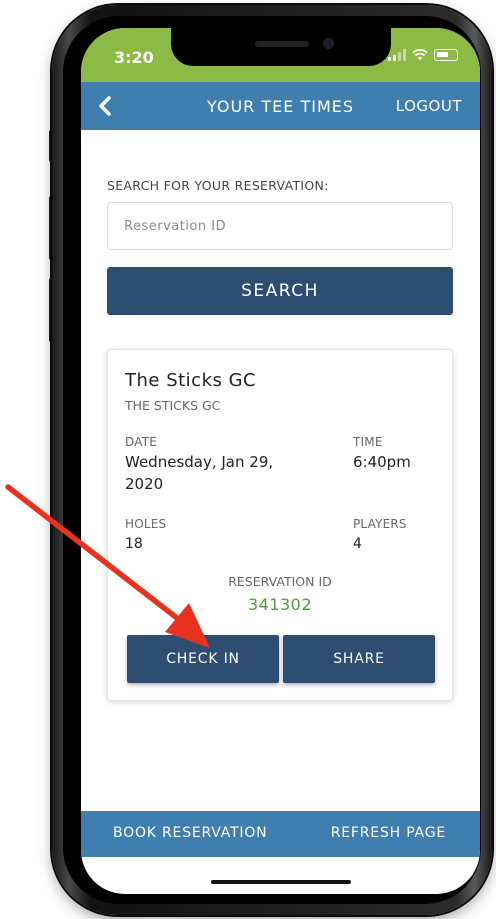 This screenshot has width=496, height=919. What do you see at coordinates (359, 659) in the screenshot?
I see `share-button: SHARE` at bounding box center [359, 659].